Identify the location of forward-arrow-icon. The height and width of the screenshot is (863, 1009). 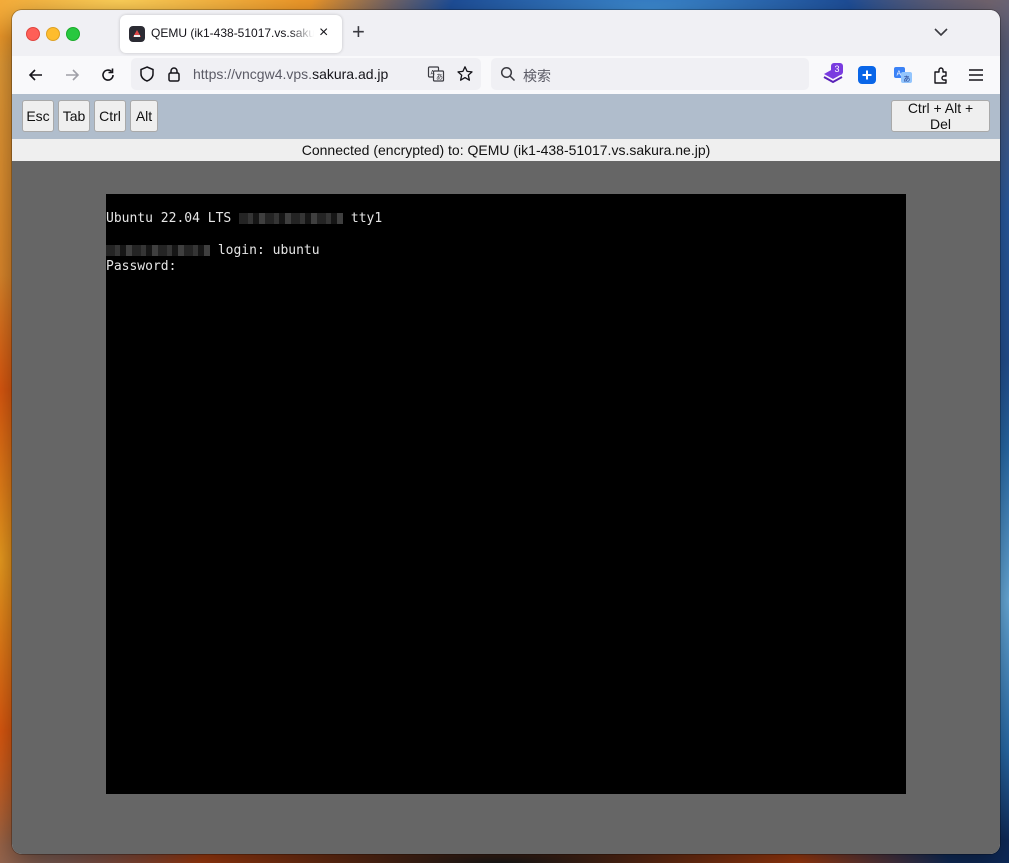
(72, 75).